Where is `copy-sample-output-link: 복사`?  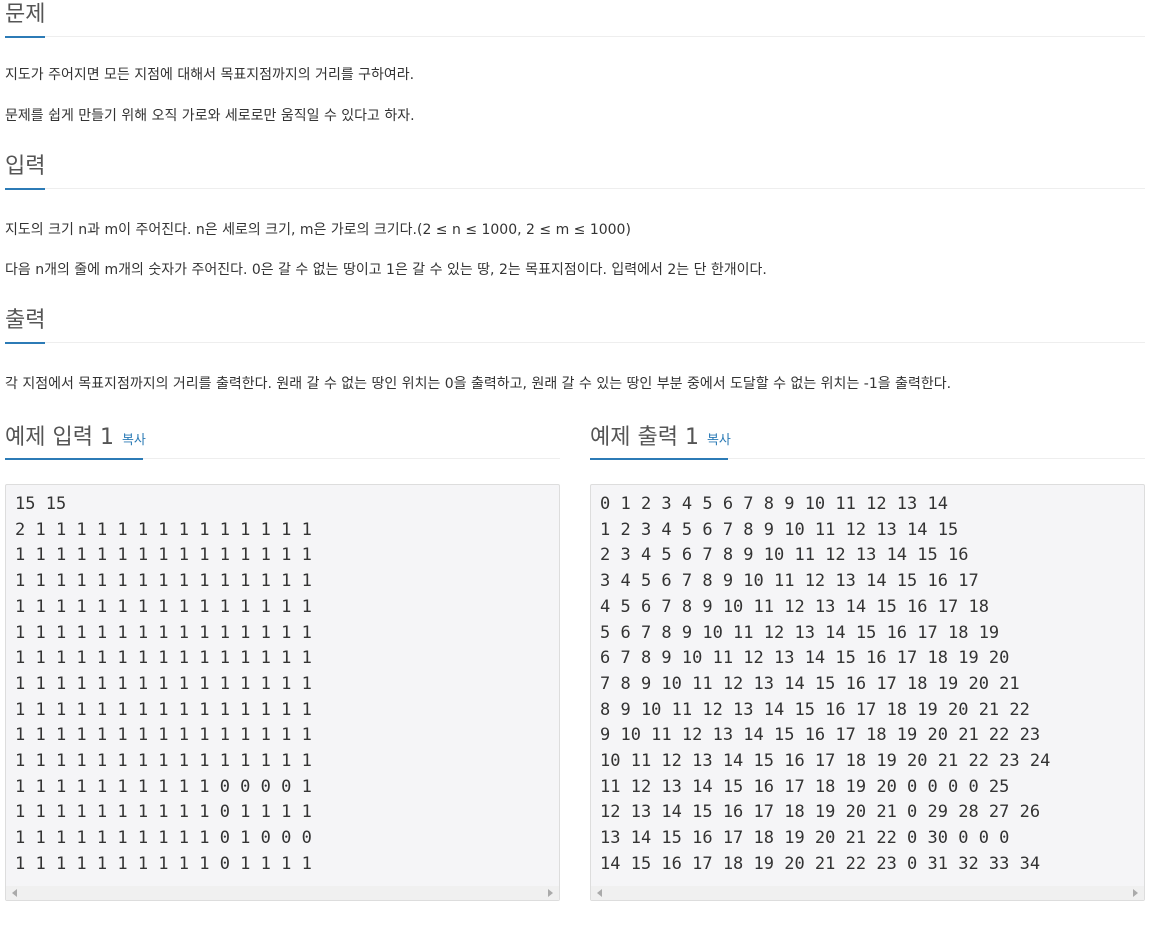 copy-sample-output-link: 복사 is located at coordinates (719, 440).